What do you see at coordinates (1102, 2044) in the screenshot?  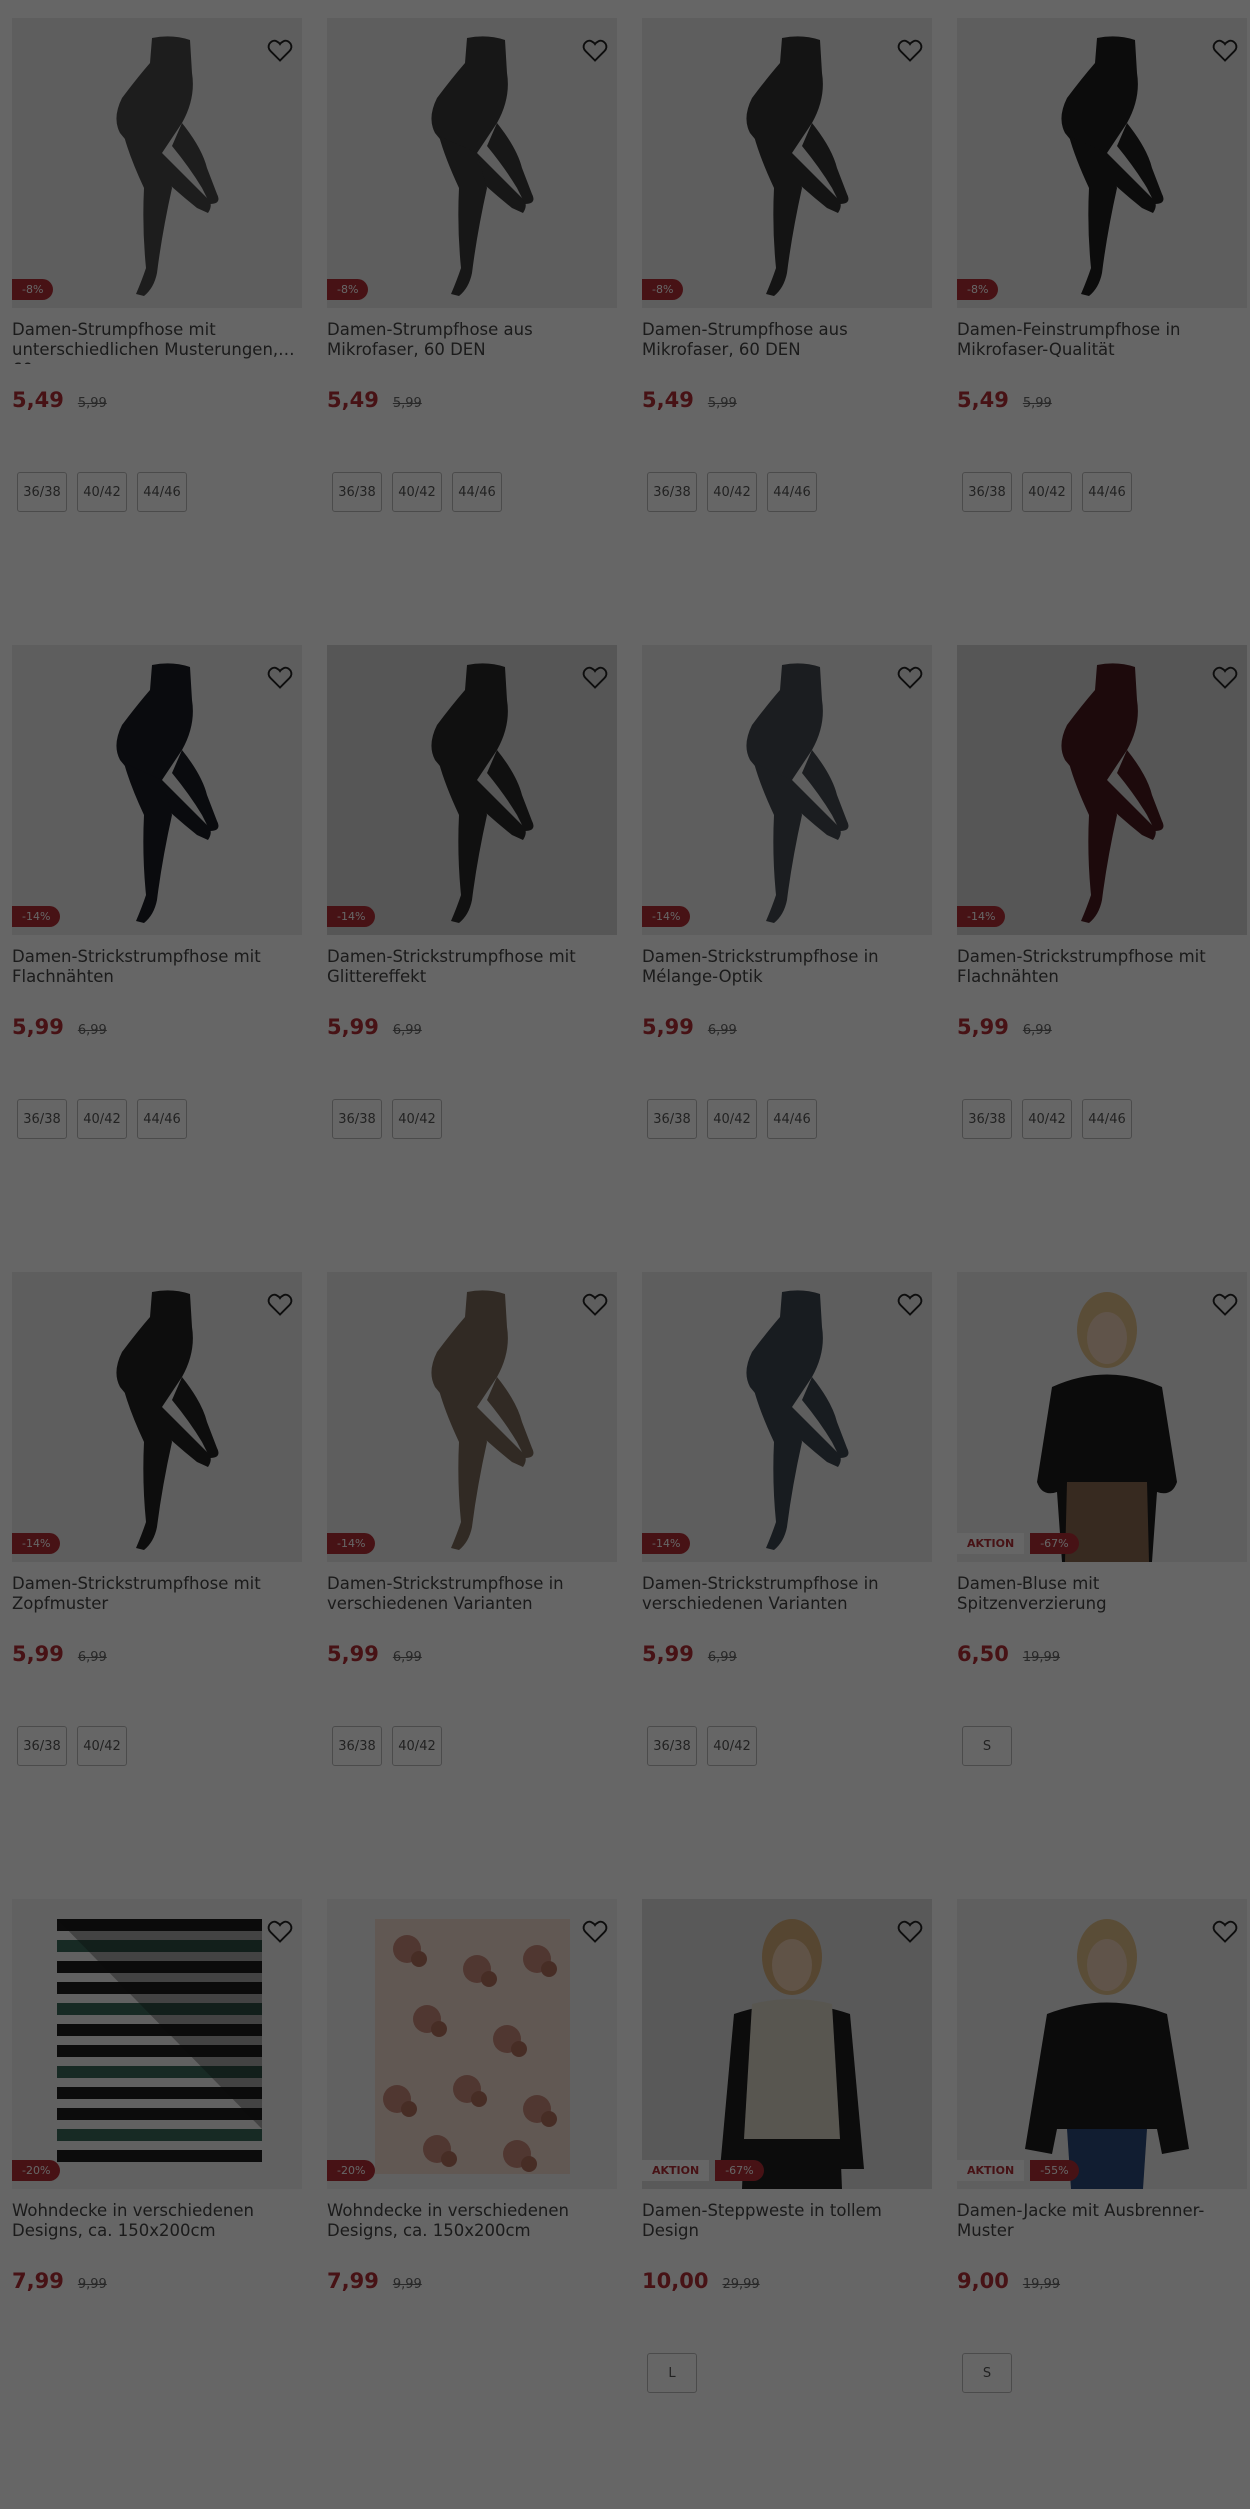 I see `product-image: AKTION -55%` at bounding box center [1102, 2044].